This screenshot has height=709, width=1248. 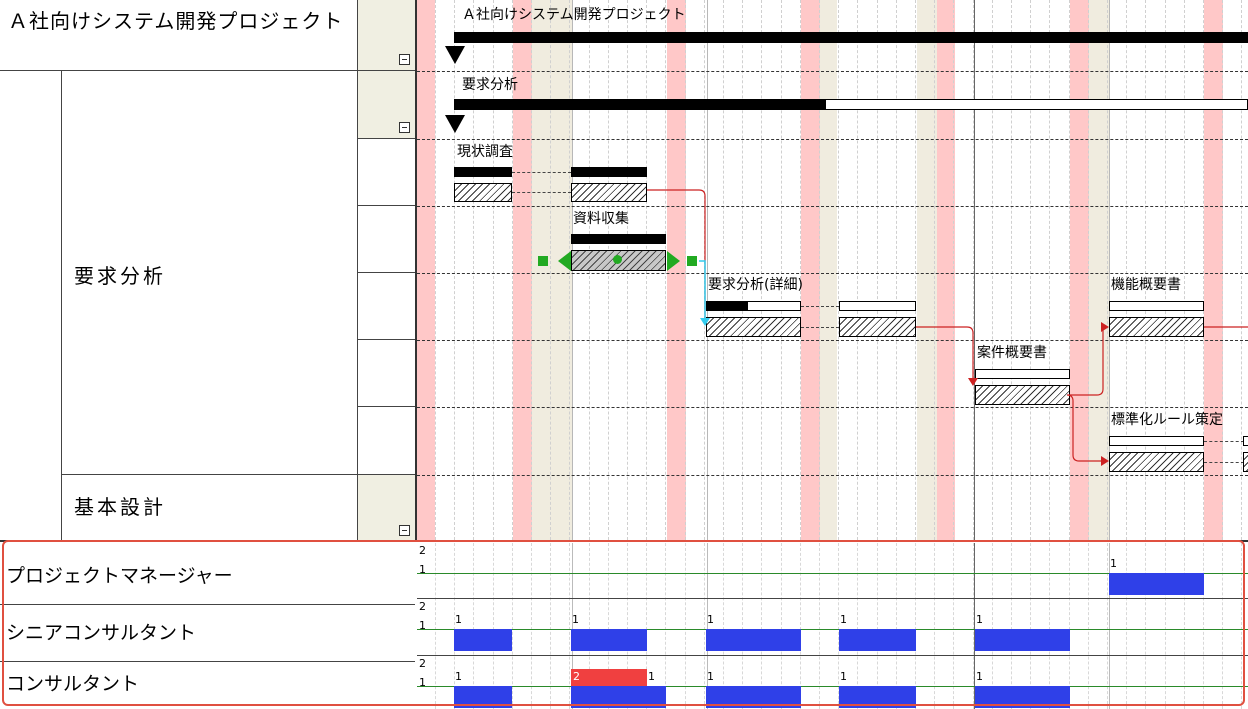 What do you see at coordinates (1105, 461) in the screenshot?
I see `arrowhead-standard` at bounding box center [1105, 461].